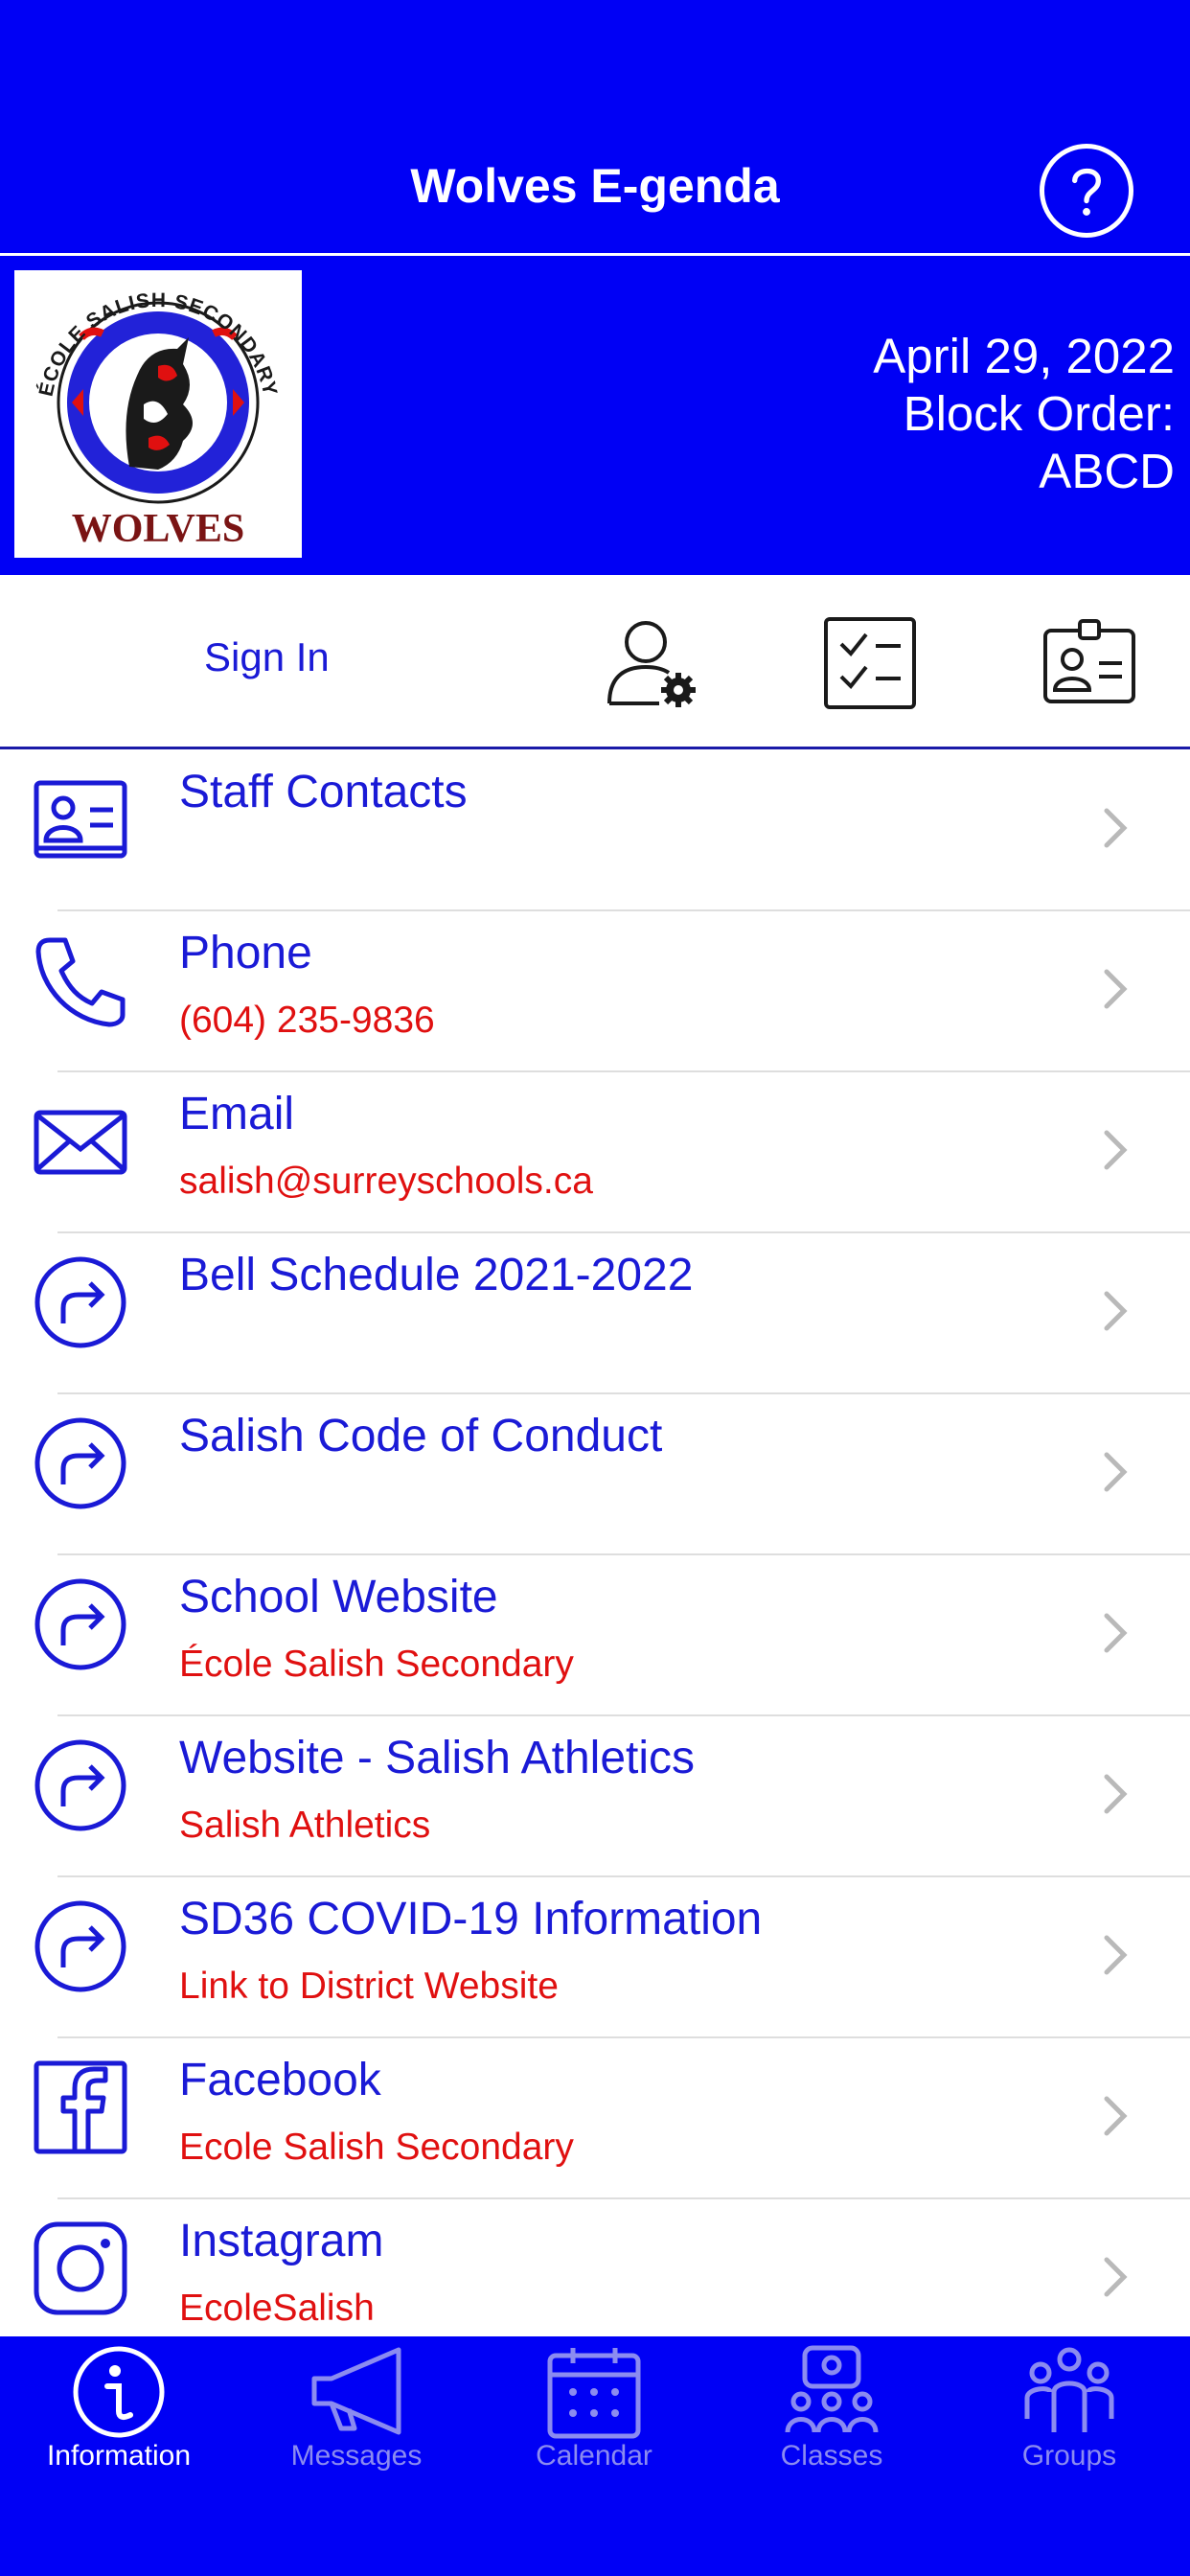 Image resolution: width=1190 pixels, height=2576 pixels. Describe the element at coordinates (81, 819) in the screenshot. I see `contact-card-icon` at that location.